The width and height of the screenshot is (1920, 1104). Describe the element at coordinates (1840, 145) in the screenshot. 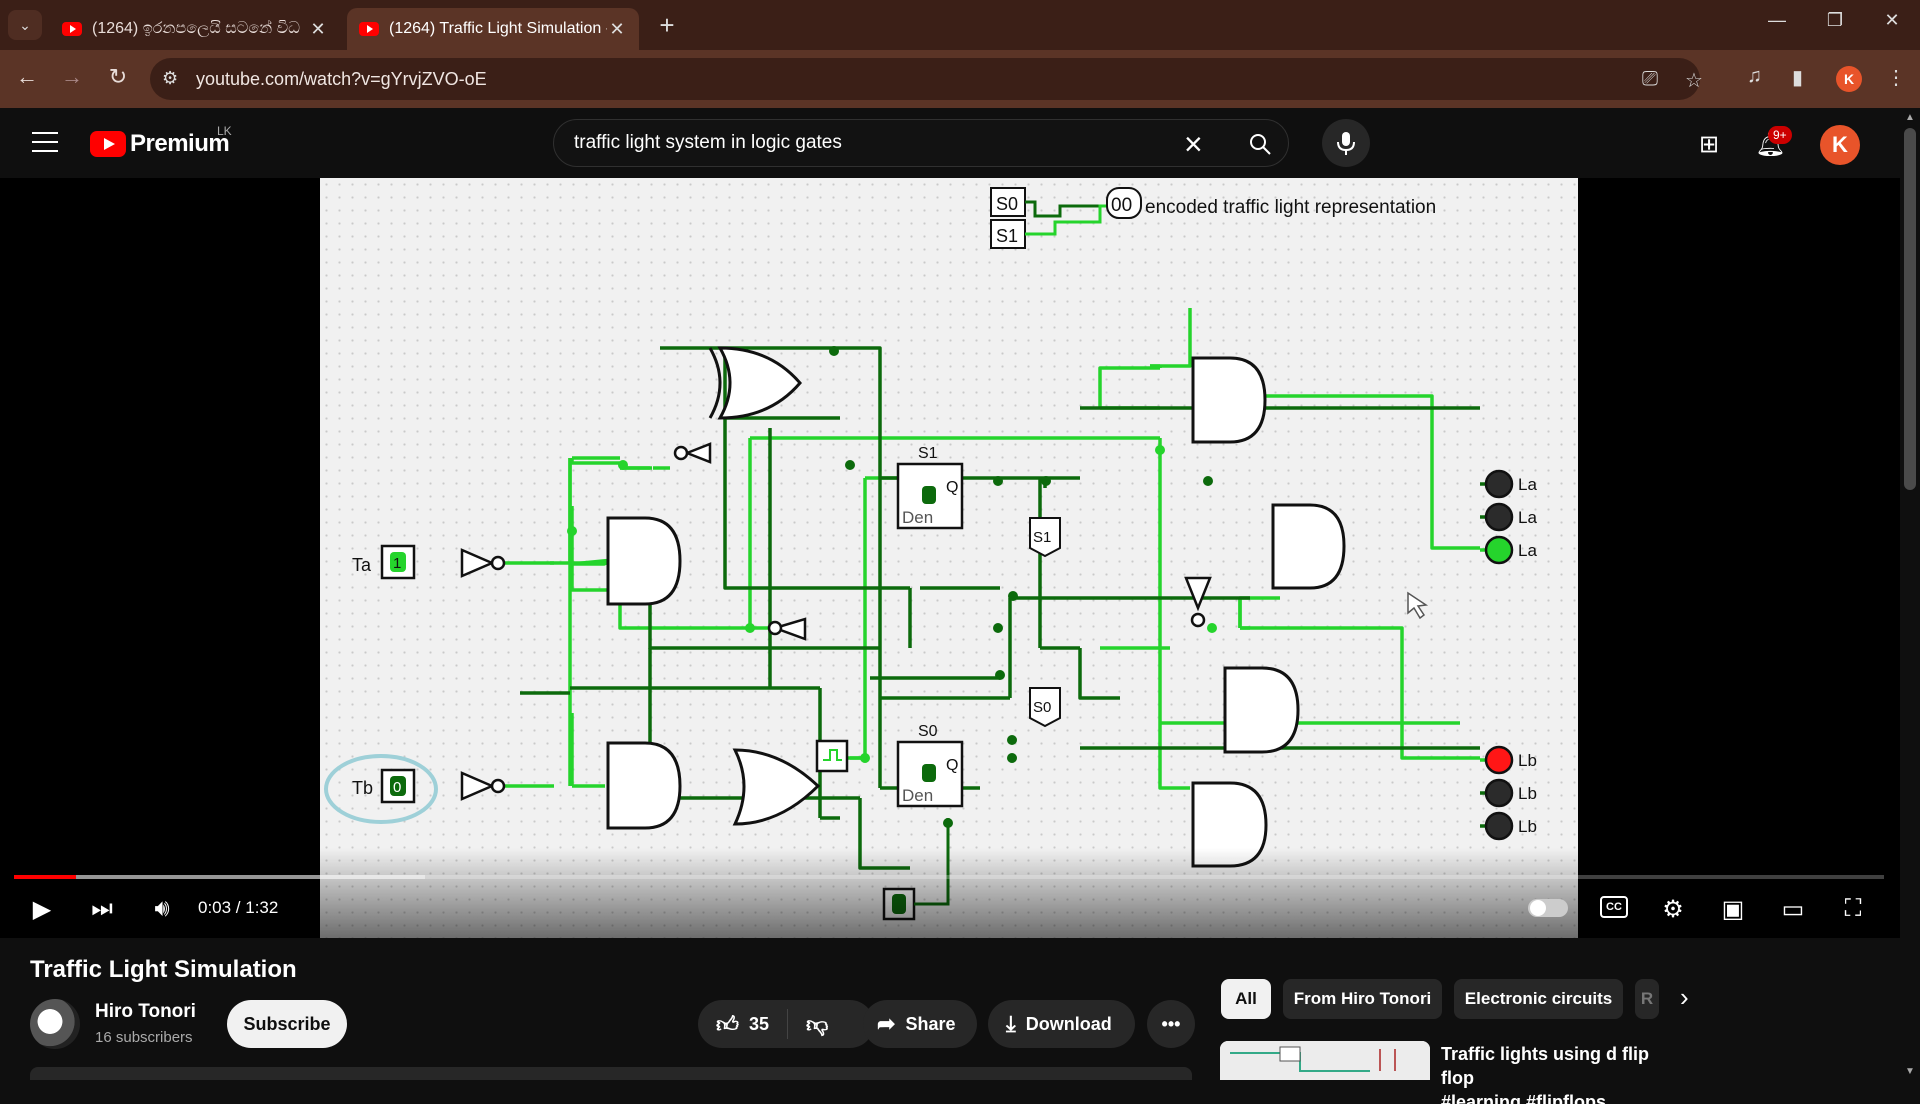

I see `account-avatar: K` at that location.